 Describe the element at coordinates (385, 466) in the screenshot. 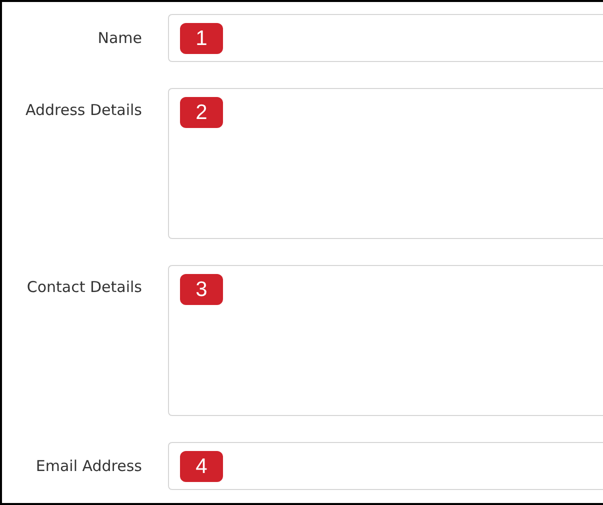

I see `input-field: 4` at that location.